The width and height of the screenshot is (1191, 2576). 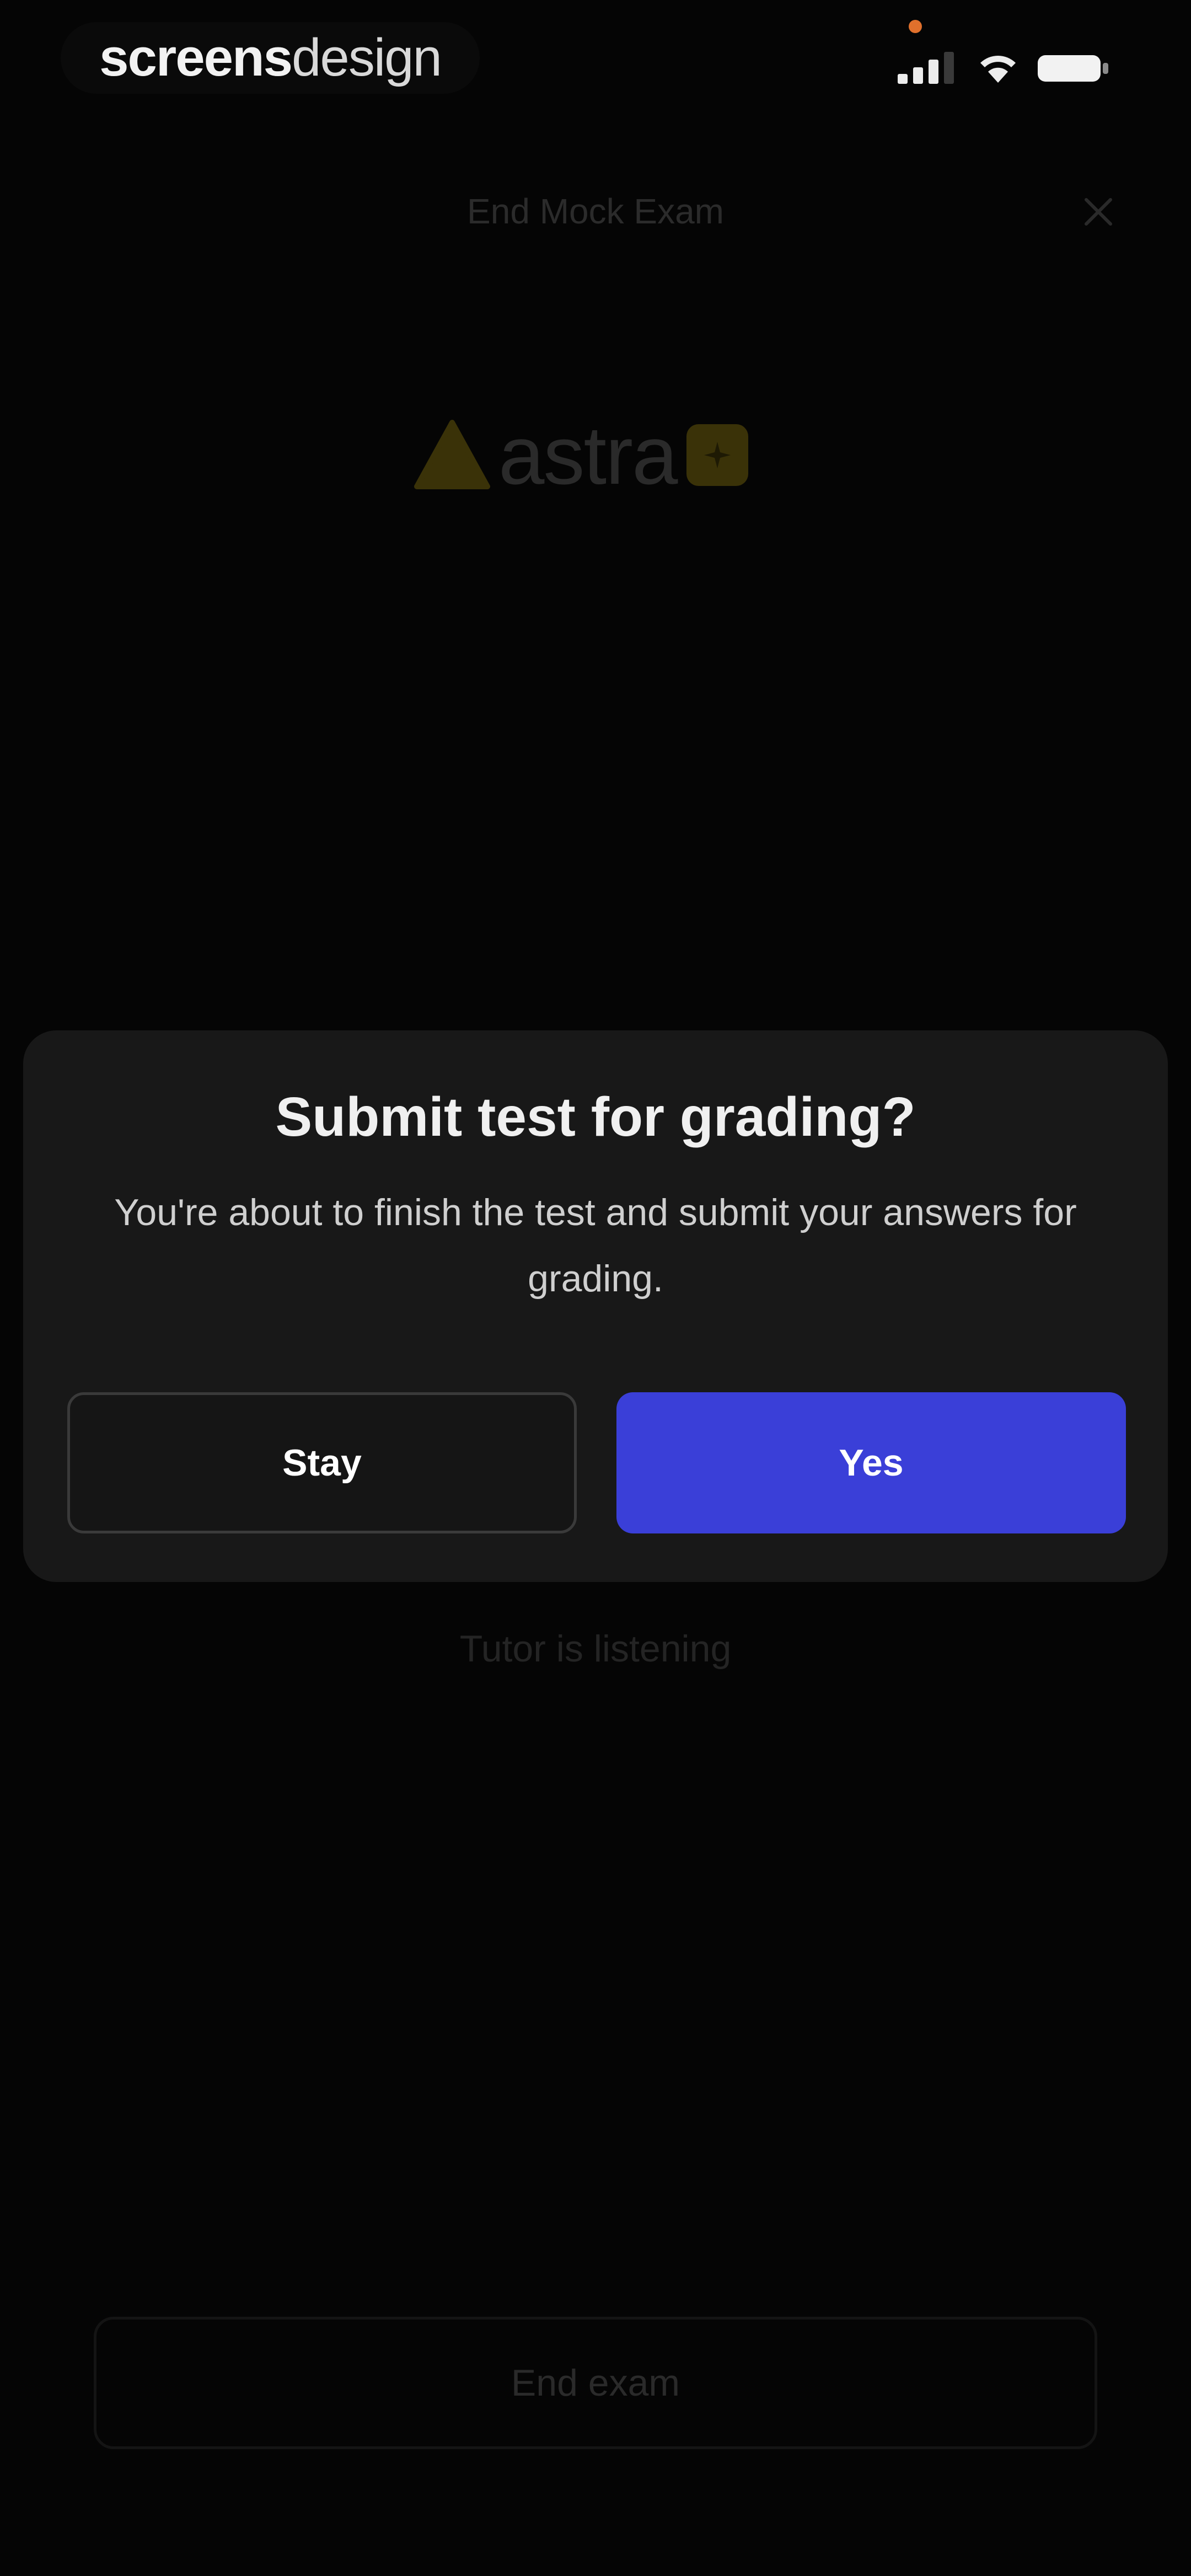 What do you see at coordinates (452, 454) in the screenshot?
I see `warning-triangle-icon` at bounding box center [452, 454].